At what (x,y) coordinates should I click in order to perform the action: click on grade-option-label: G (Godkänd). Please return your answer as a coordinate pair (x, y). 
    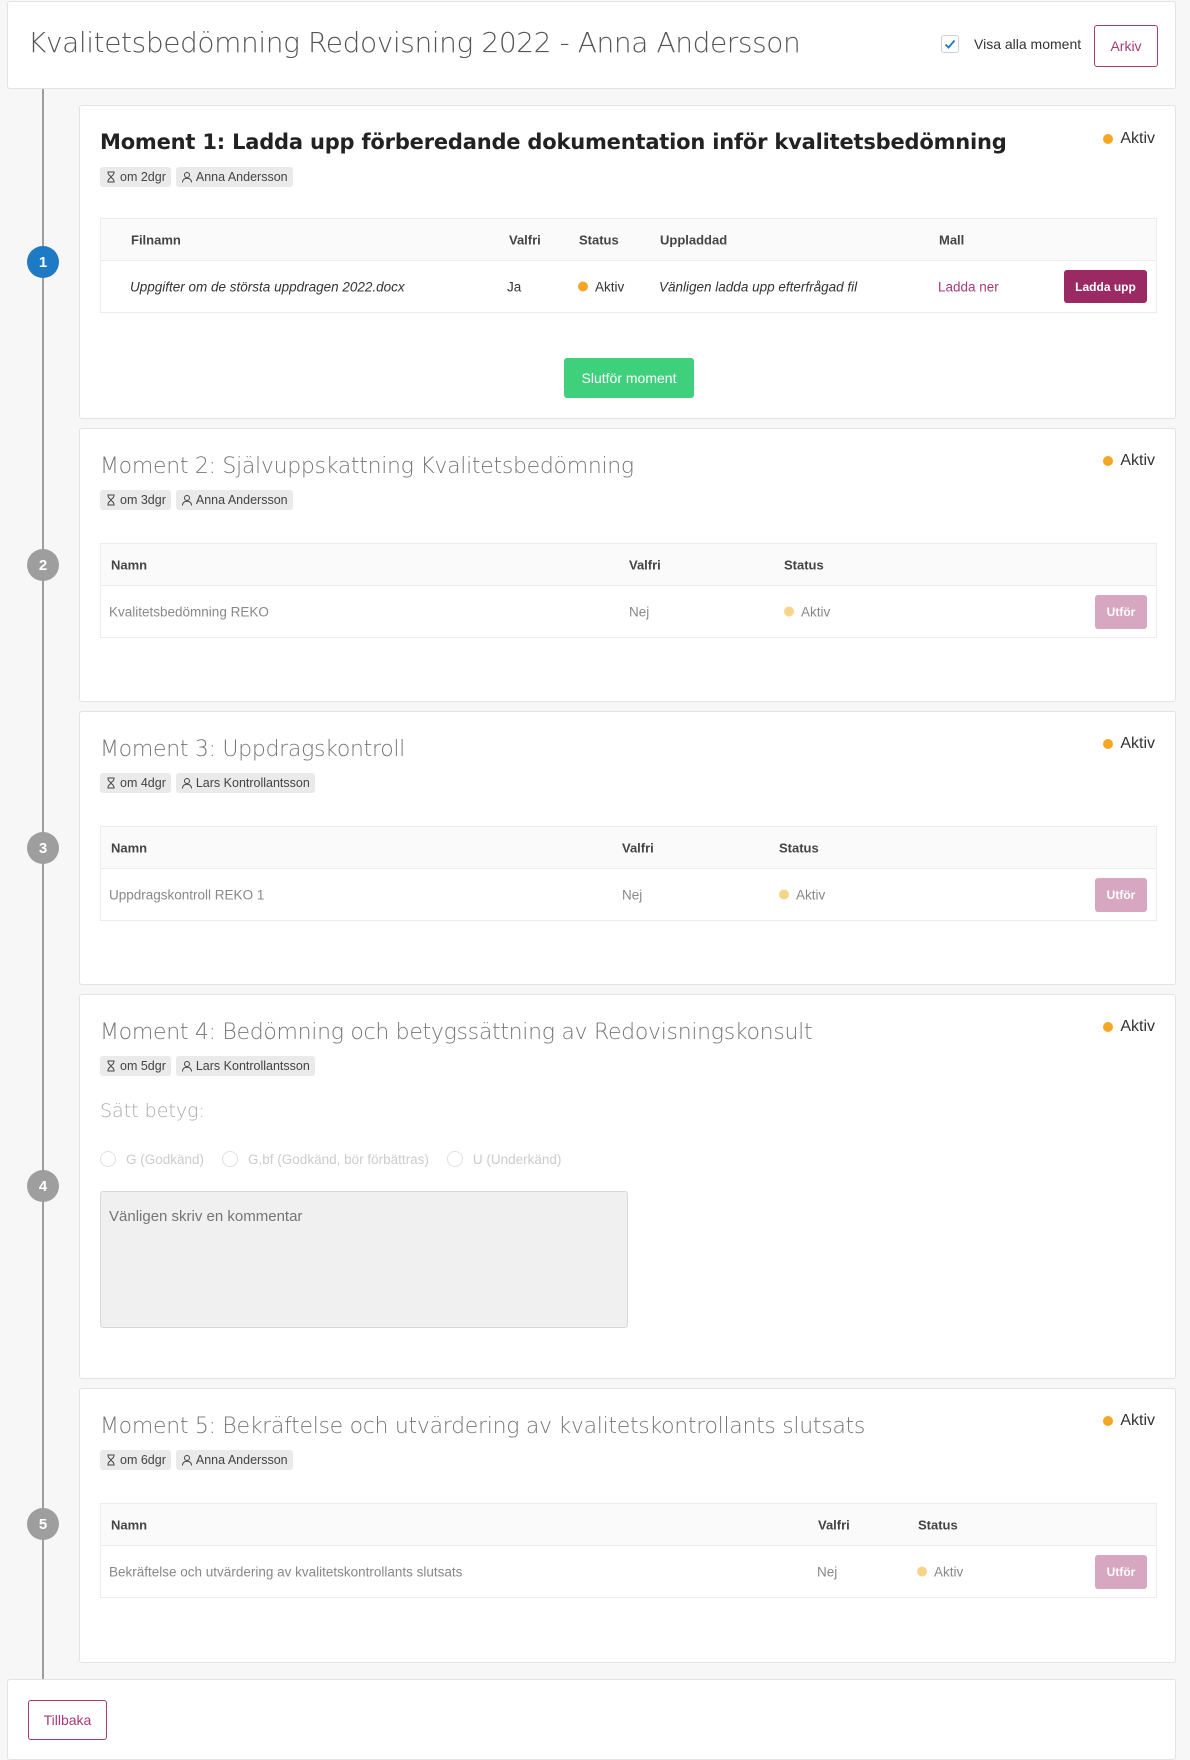
    Looking at the image, I should click on (165, 1159).